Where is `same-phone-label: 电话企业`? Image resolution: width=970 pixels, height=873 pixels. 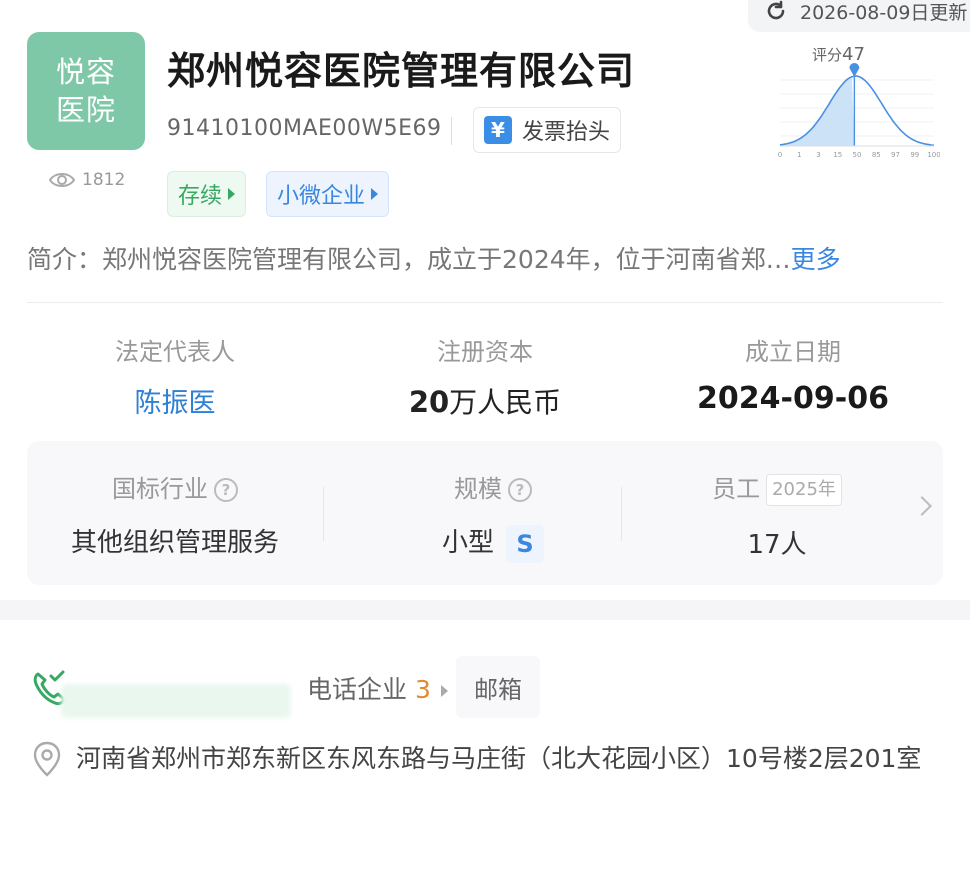 same-phone-label: 电话企业 is located at coordinates (357, 689).